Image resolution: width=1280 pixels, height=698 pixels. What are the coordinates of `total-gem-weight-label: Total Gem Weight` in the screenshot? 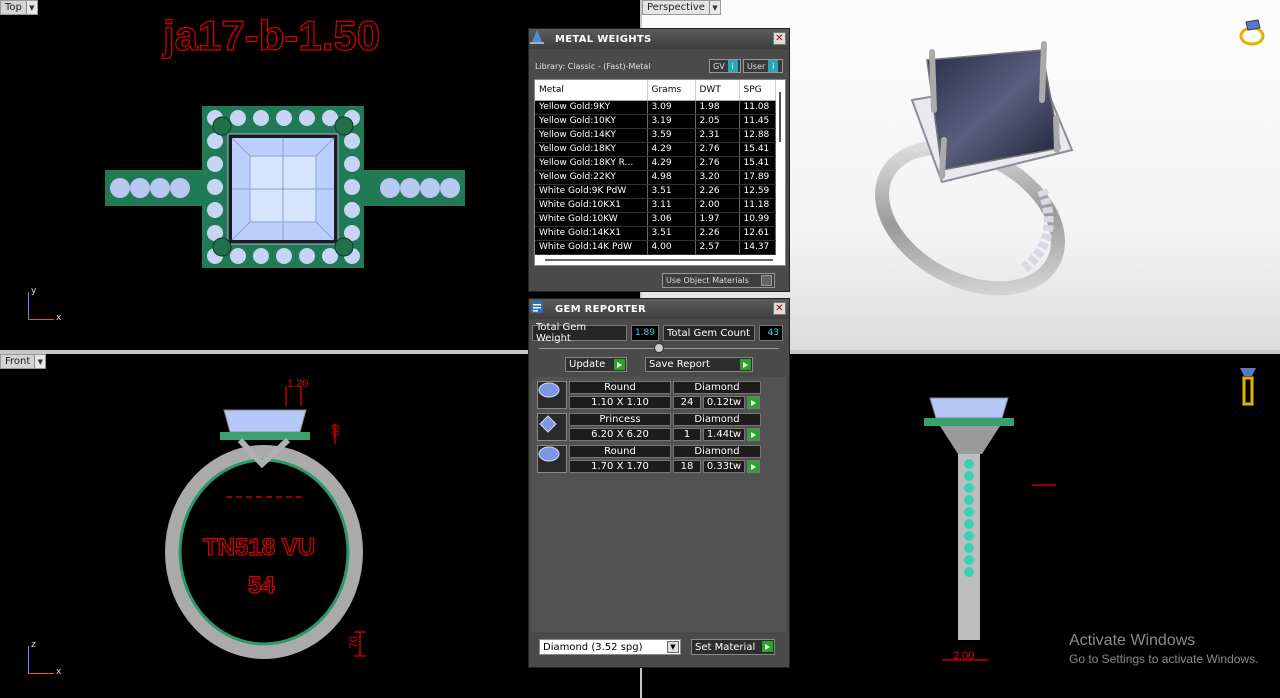 It's located at (579, 333).